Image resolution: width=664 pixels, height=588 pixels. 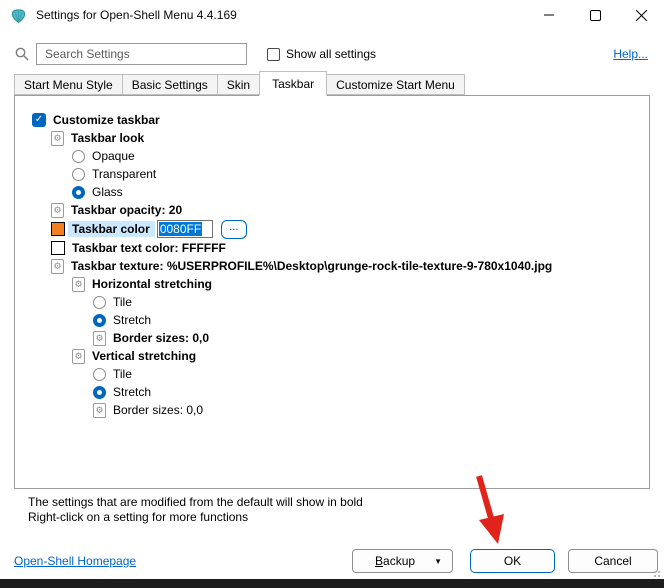 What do you see at coordinates (332, 174) in the screenshot?
I see `tree-item-transparent: Transparent` at bounding box center [332, 174].